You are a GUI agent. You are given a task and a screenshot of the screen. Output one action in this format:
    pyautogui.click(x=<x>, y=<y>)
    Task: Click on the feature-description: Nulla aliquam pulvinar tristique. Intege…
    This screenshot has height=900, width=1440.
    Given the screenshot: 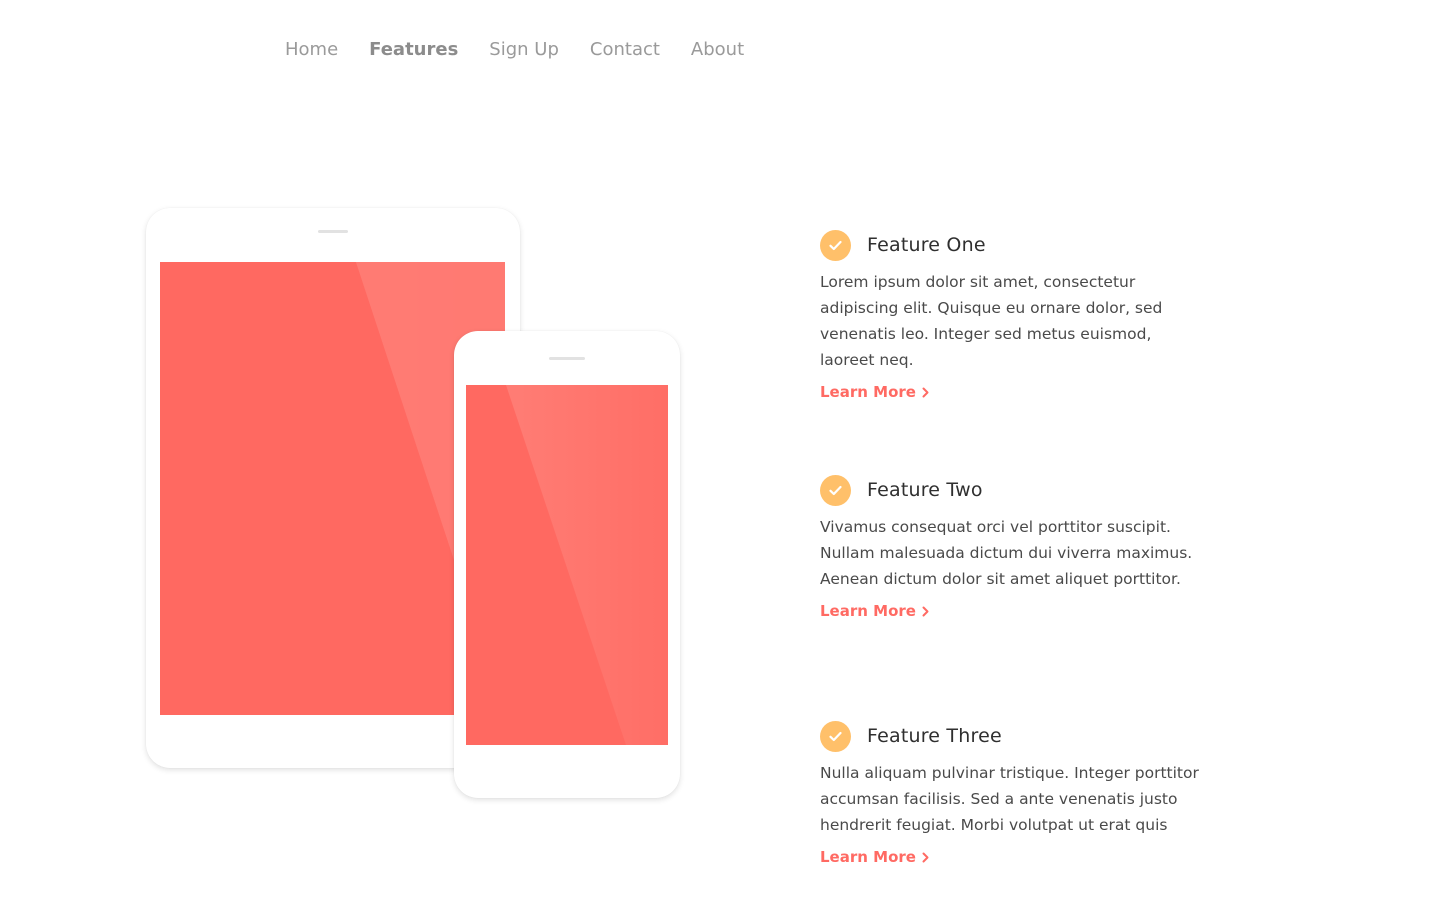 What is the action you would take?
    pyautogui.click(x=1009, y=799)
    